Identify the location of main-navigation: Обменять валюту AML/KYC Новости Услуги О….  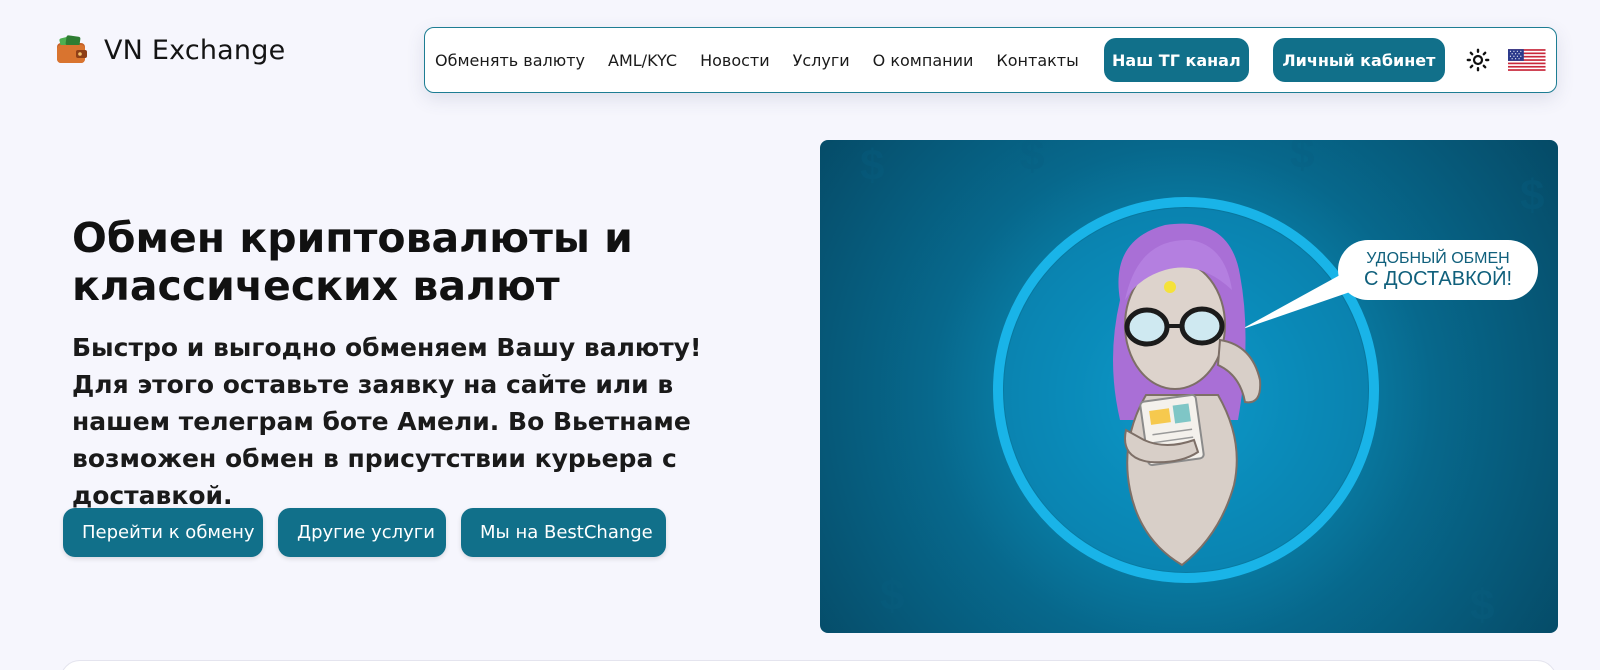
(990, 60).